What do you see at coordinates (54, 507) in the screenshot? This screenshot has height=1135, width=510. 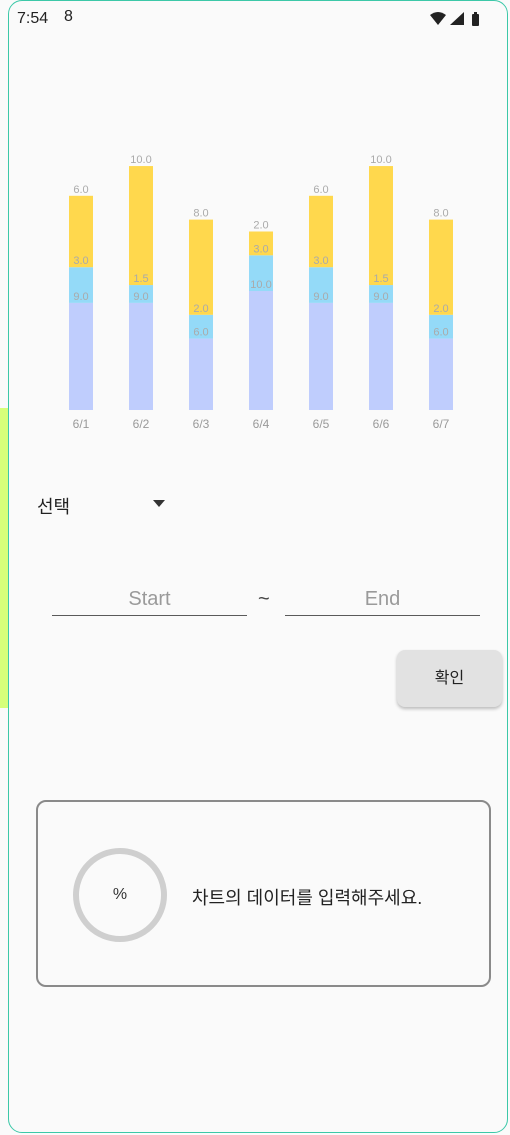 I see `select-label: 선택` at bounding box center [54, 507].